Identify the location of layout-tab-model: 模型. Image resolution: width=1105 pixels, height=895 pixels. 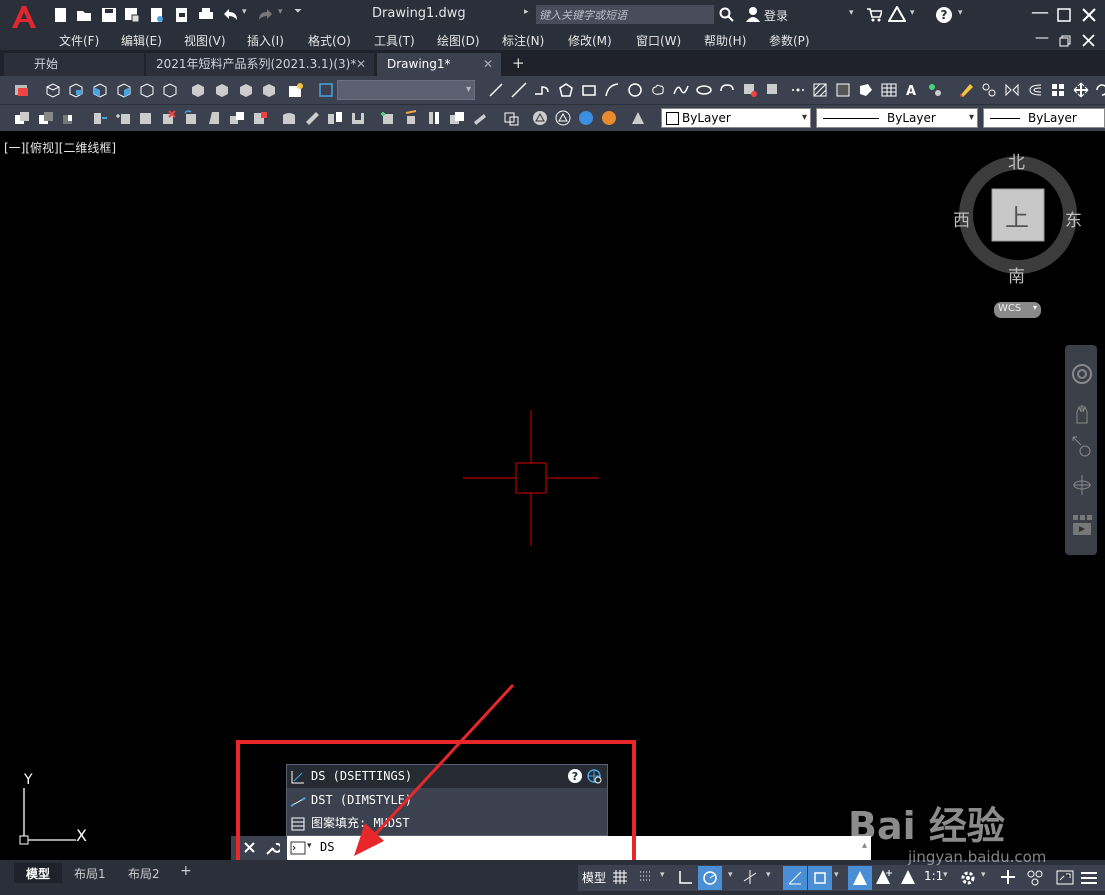
(38, 873).